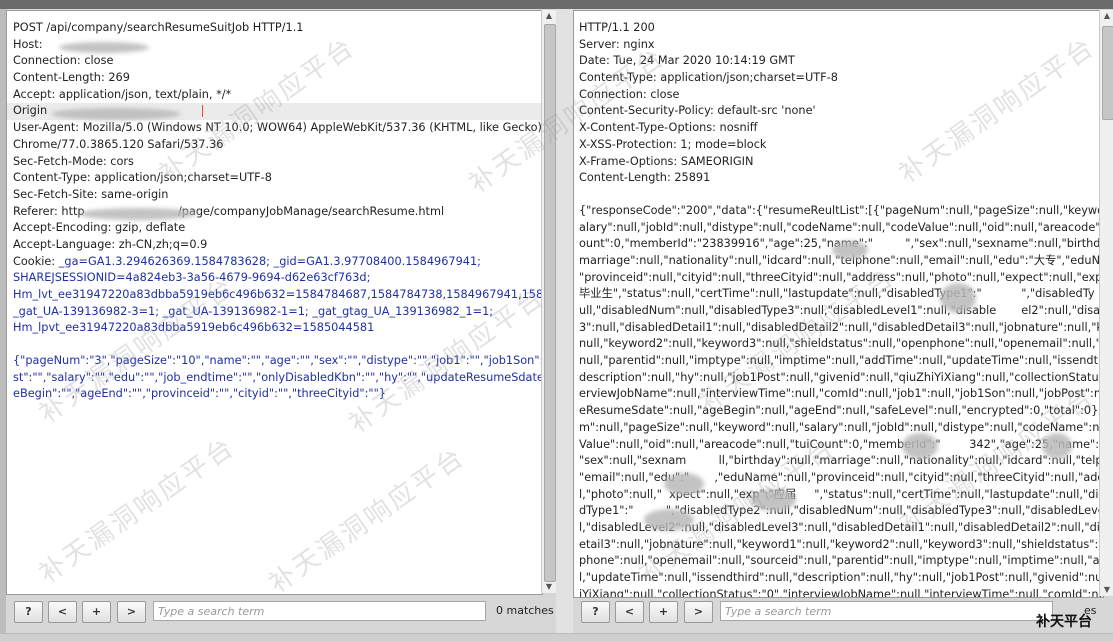 This screenshot has width=1113, height=641. I want to click on request-search-toolbar: ? < + > Type a search term 0 matches, so click(284, 615).